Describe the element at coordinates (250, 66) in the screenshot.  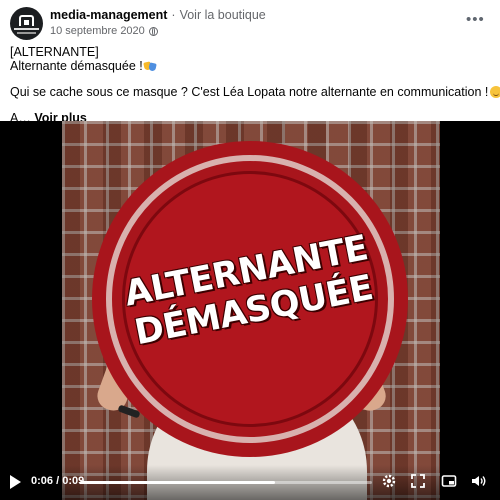
I see `post-line-2: Alternante démasquée !` at that location.